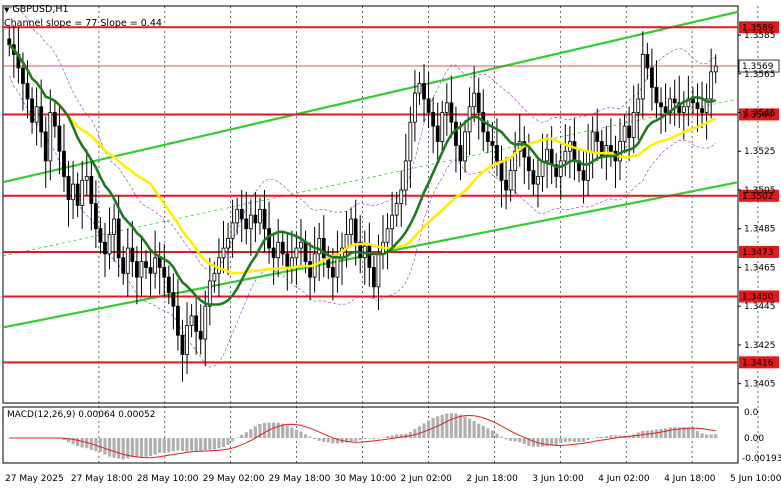 This screenshot has width=781, height=489. What do you see at coordinates (760, 307) in the screenshot?
I see `price-axis-label: 1.3445` at bounding box center [760, 307].